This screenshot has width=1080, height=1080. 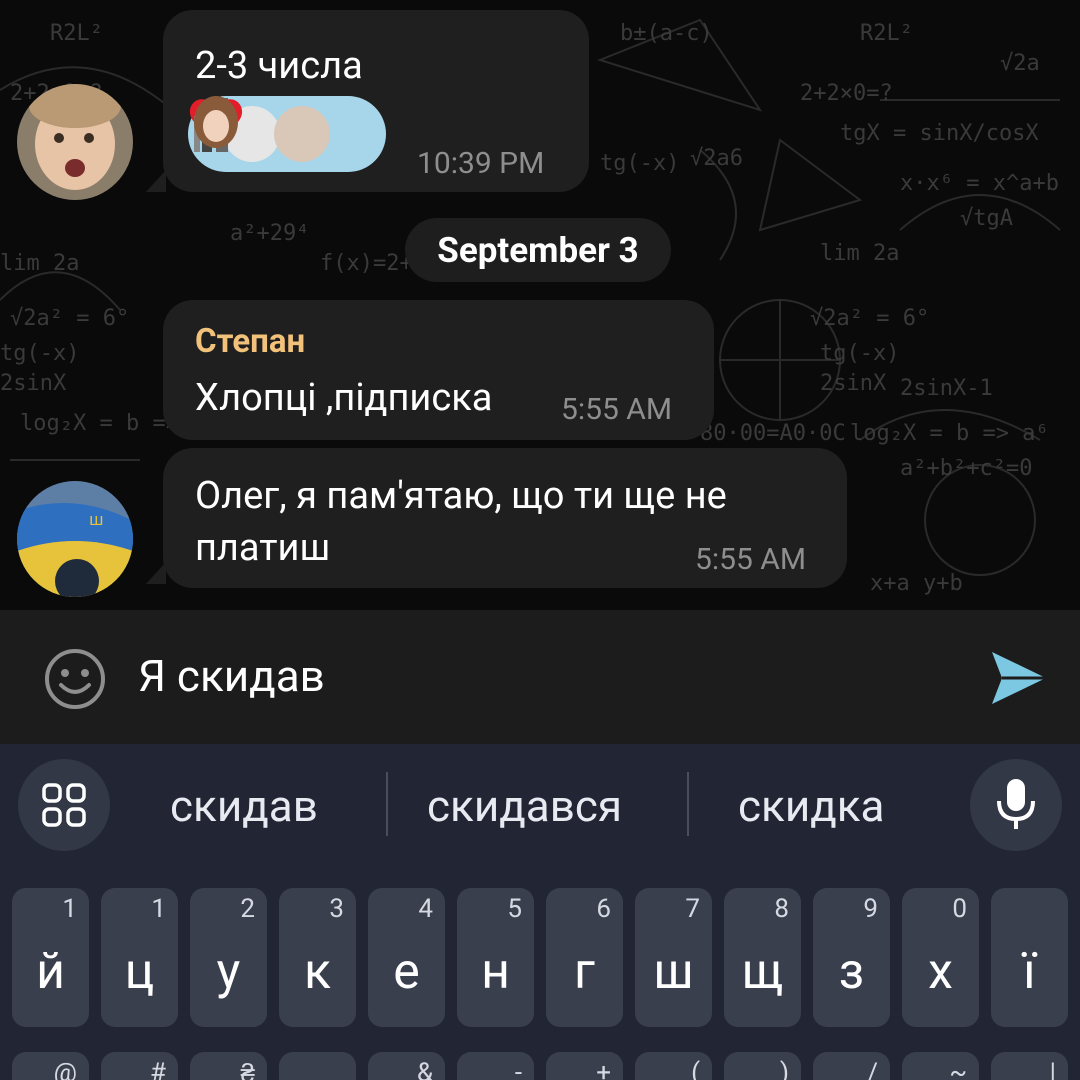 What do you see at coordinates (495, 957) in the screenshot?
I see `key-н: 5н` at bounding box center [495, 957].